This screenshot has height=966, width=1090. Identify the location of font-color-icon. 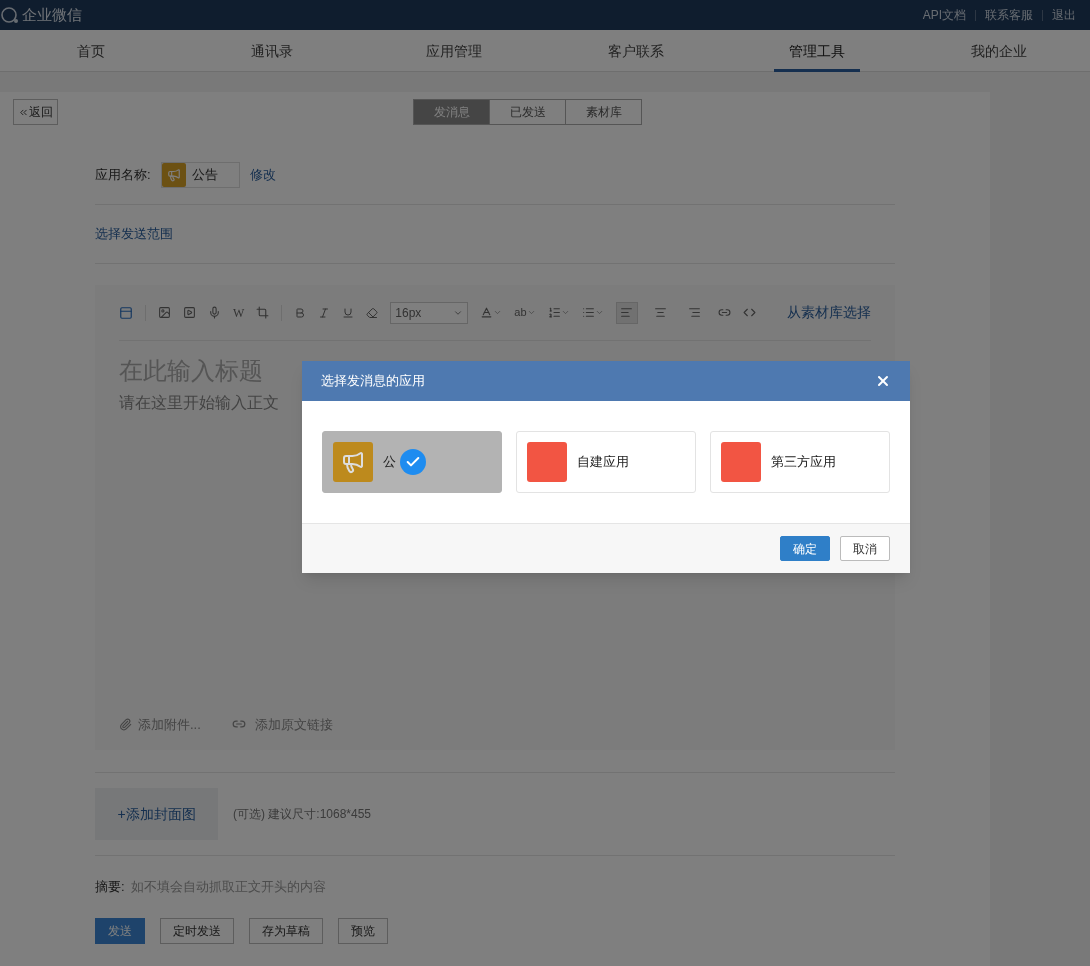
(487, 312).